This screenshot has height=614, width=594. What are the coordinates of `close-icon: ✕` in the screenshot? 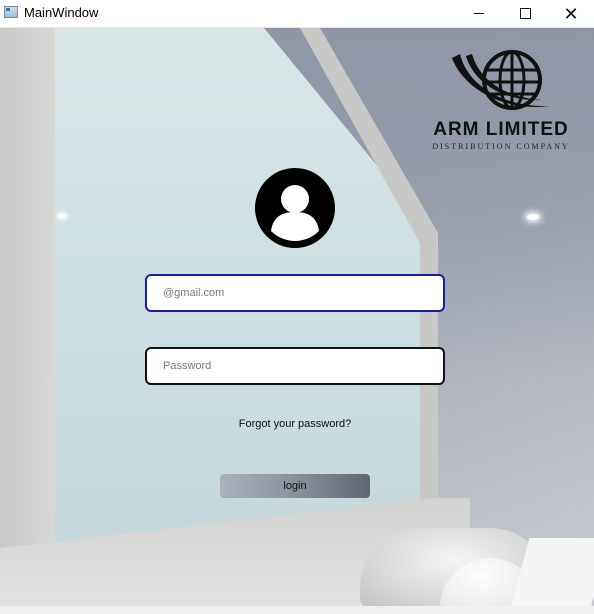 It's located at (571, 13).